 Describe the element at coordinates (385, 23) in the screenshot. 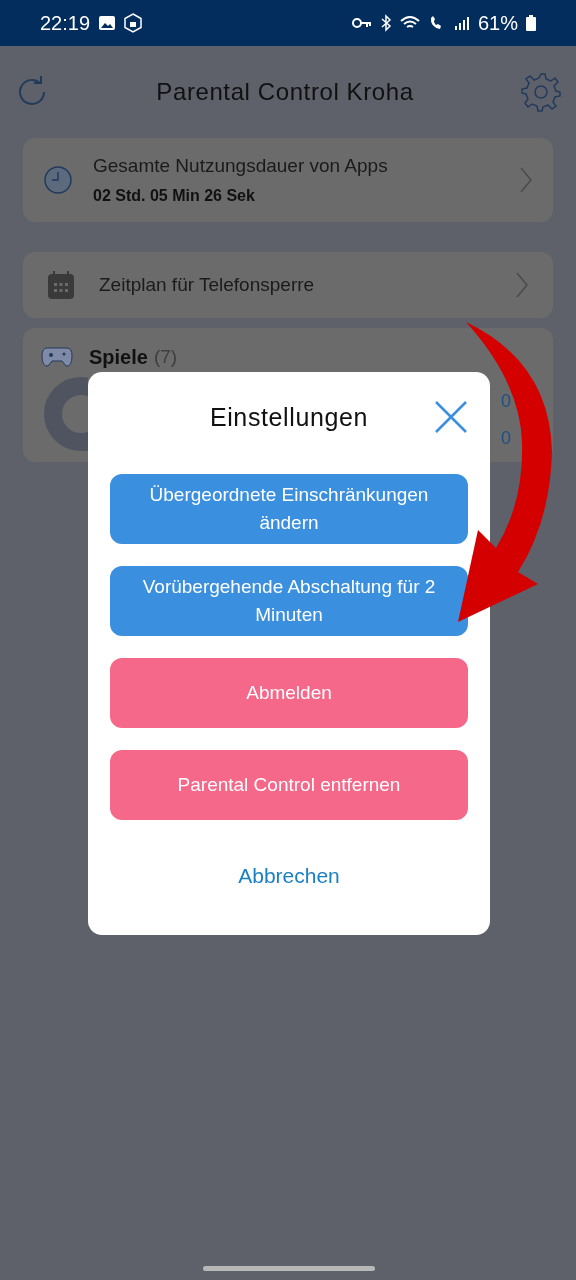

I see `bluetooth-icon` at that location.